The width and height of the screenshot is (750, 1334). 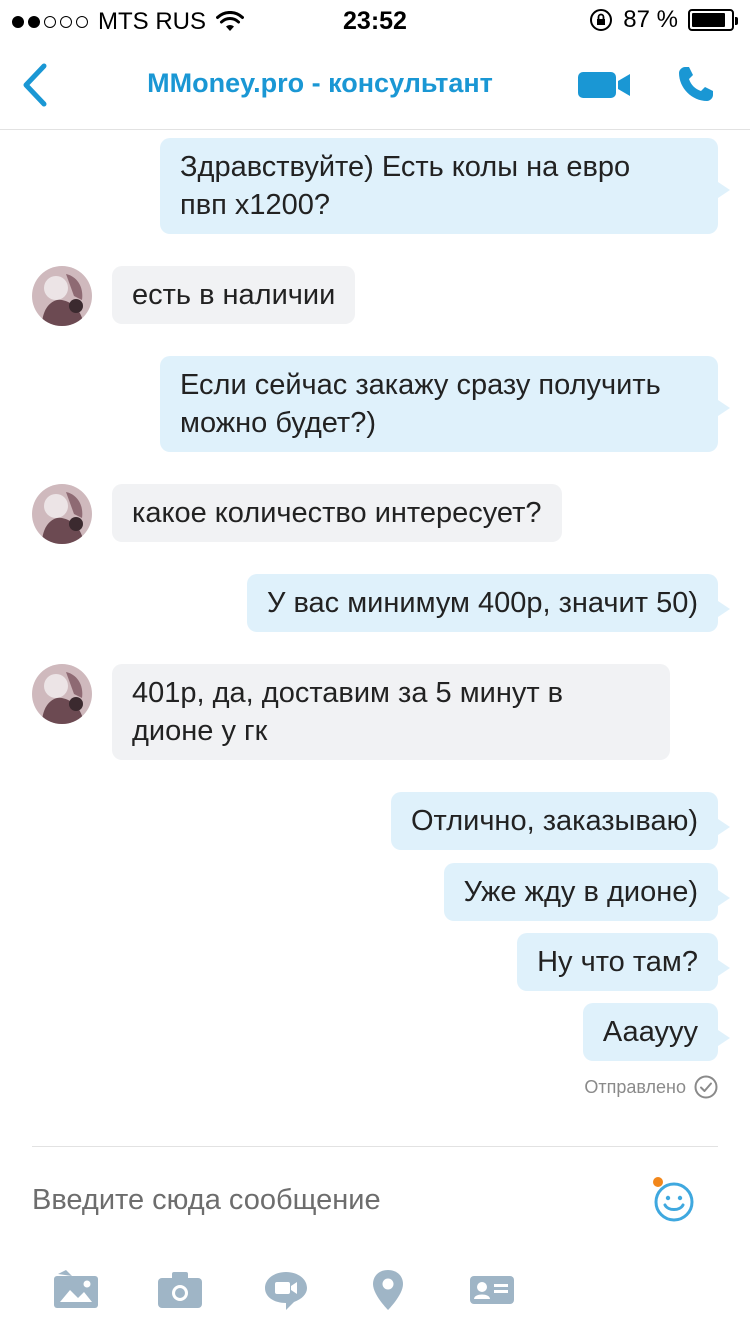 I want to click on location-pin-icon, so click(x=388, y=1290).